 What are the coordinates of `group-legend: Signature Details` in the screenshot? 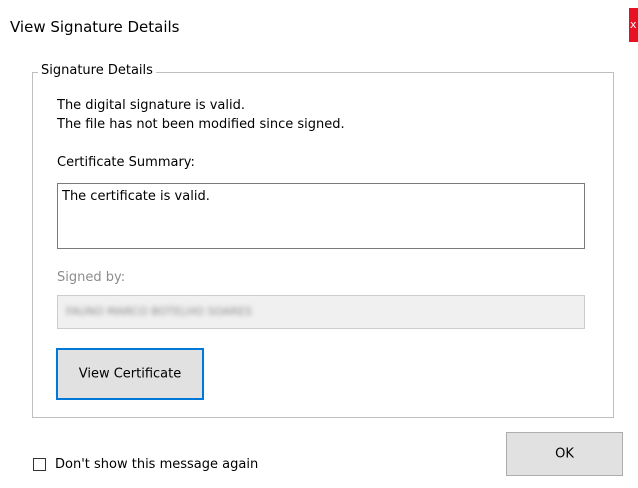 It's located at (97, 70).